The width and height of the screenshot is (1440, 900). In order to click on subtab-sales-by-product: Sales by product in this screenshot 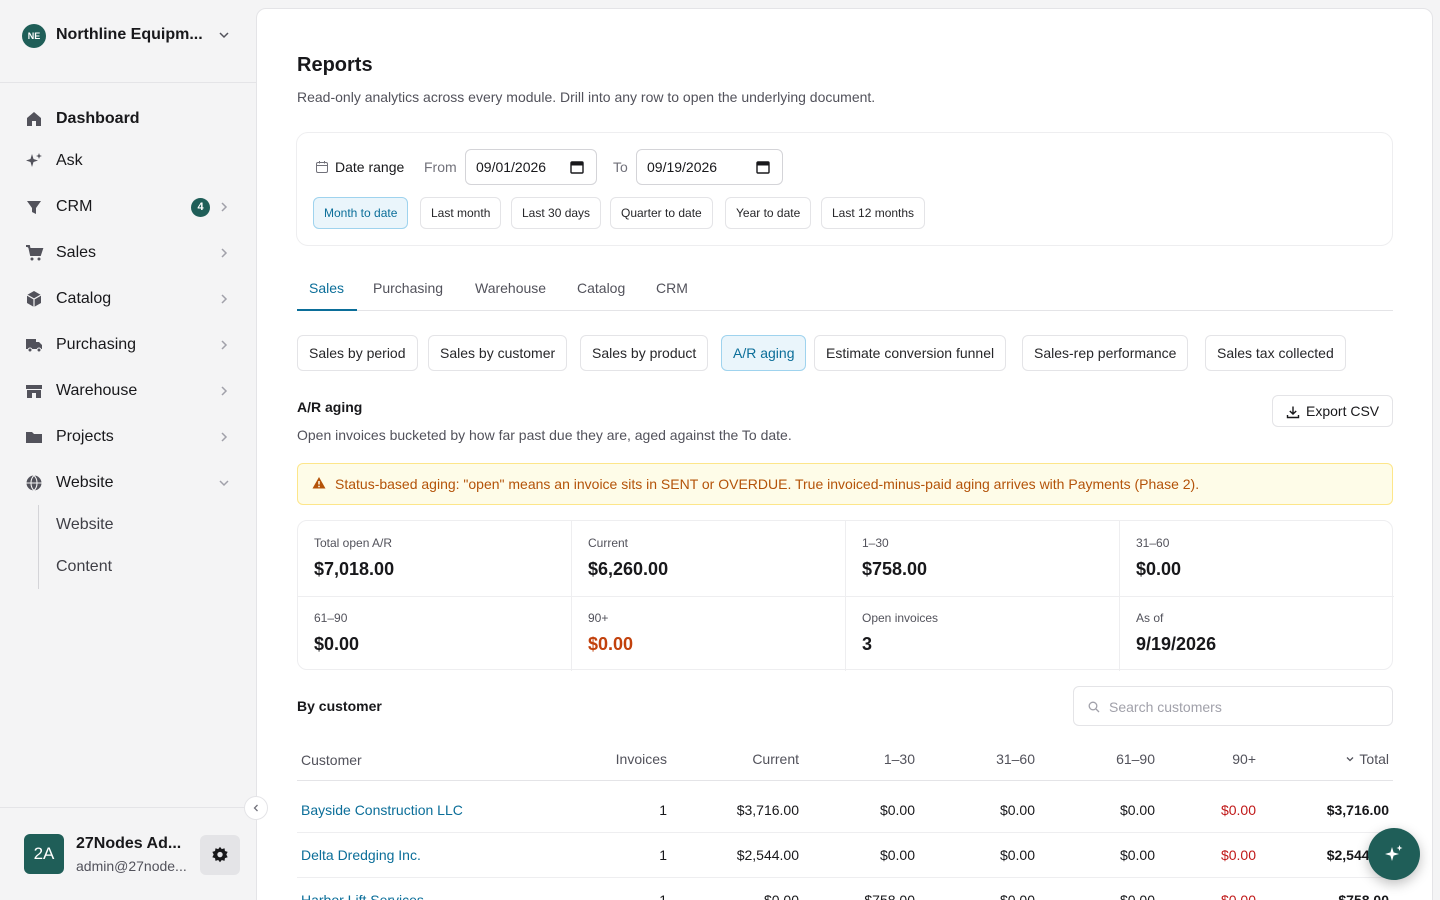, I will do `click(644, 353)`.